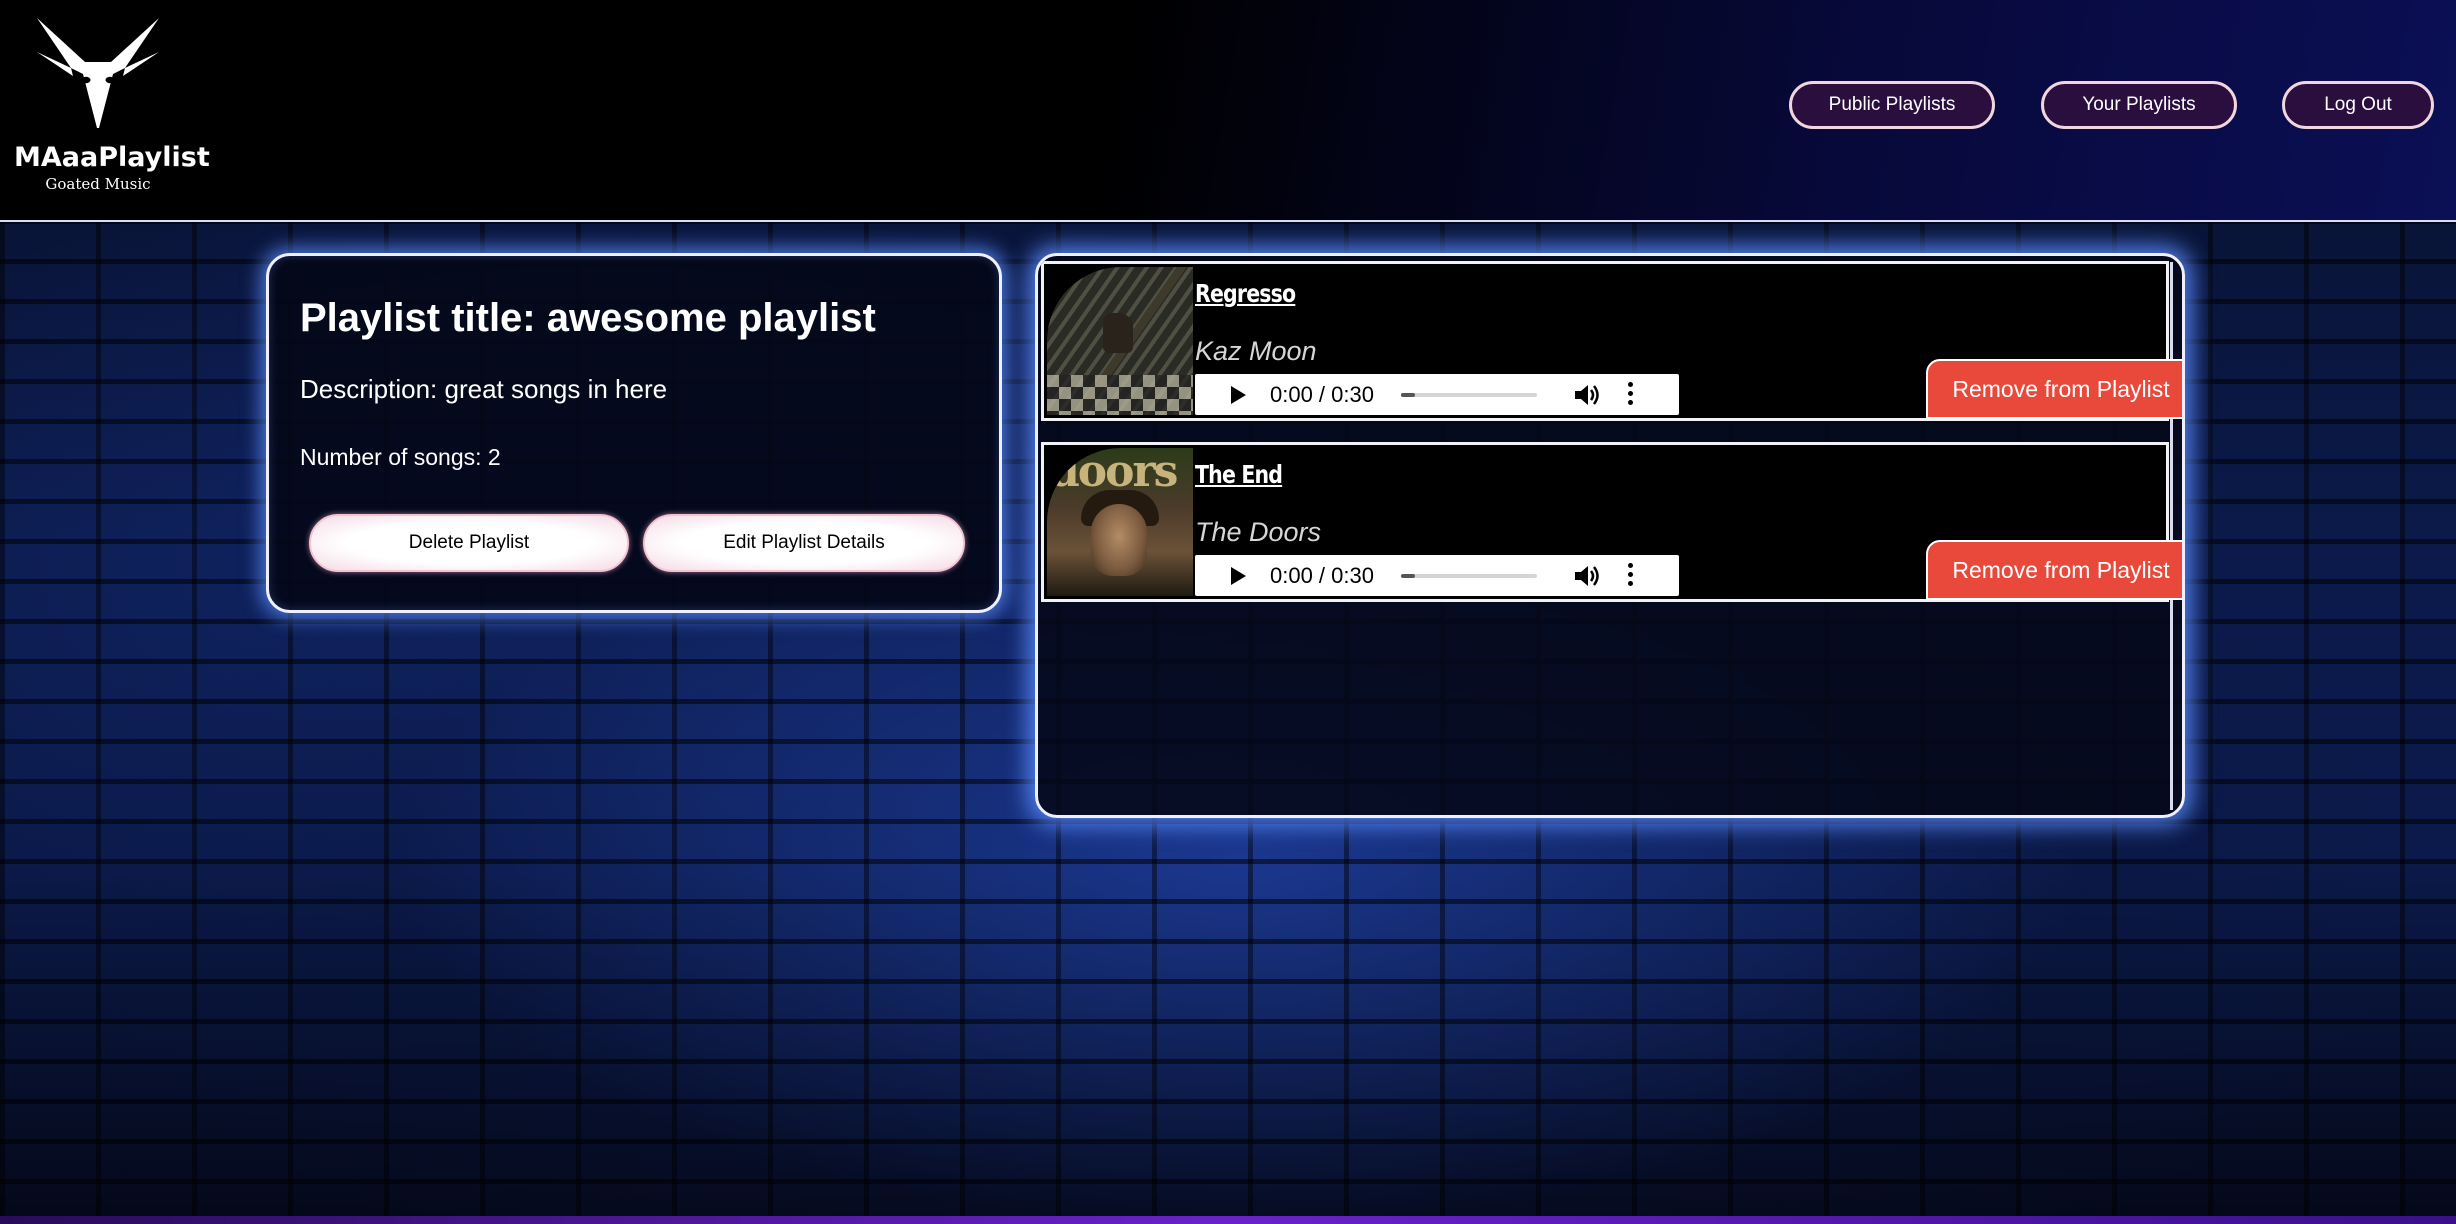  What do you see at coordinates (1119, 540) in the screenshot?
I see `album-cover-face` at bounding box center [1119, 540].